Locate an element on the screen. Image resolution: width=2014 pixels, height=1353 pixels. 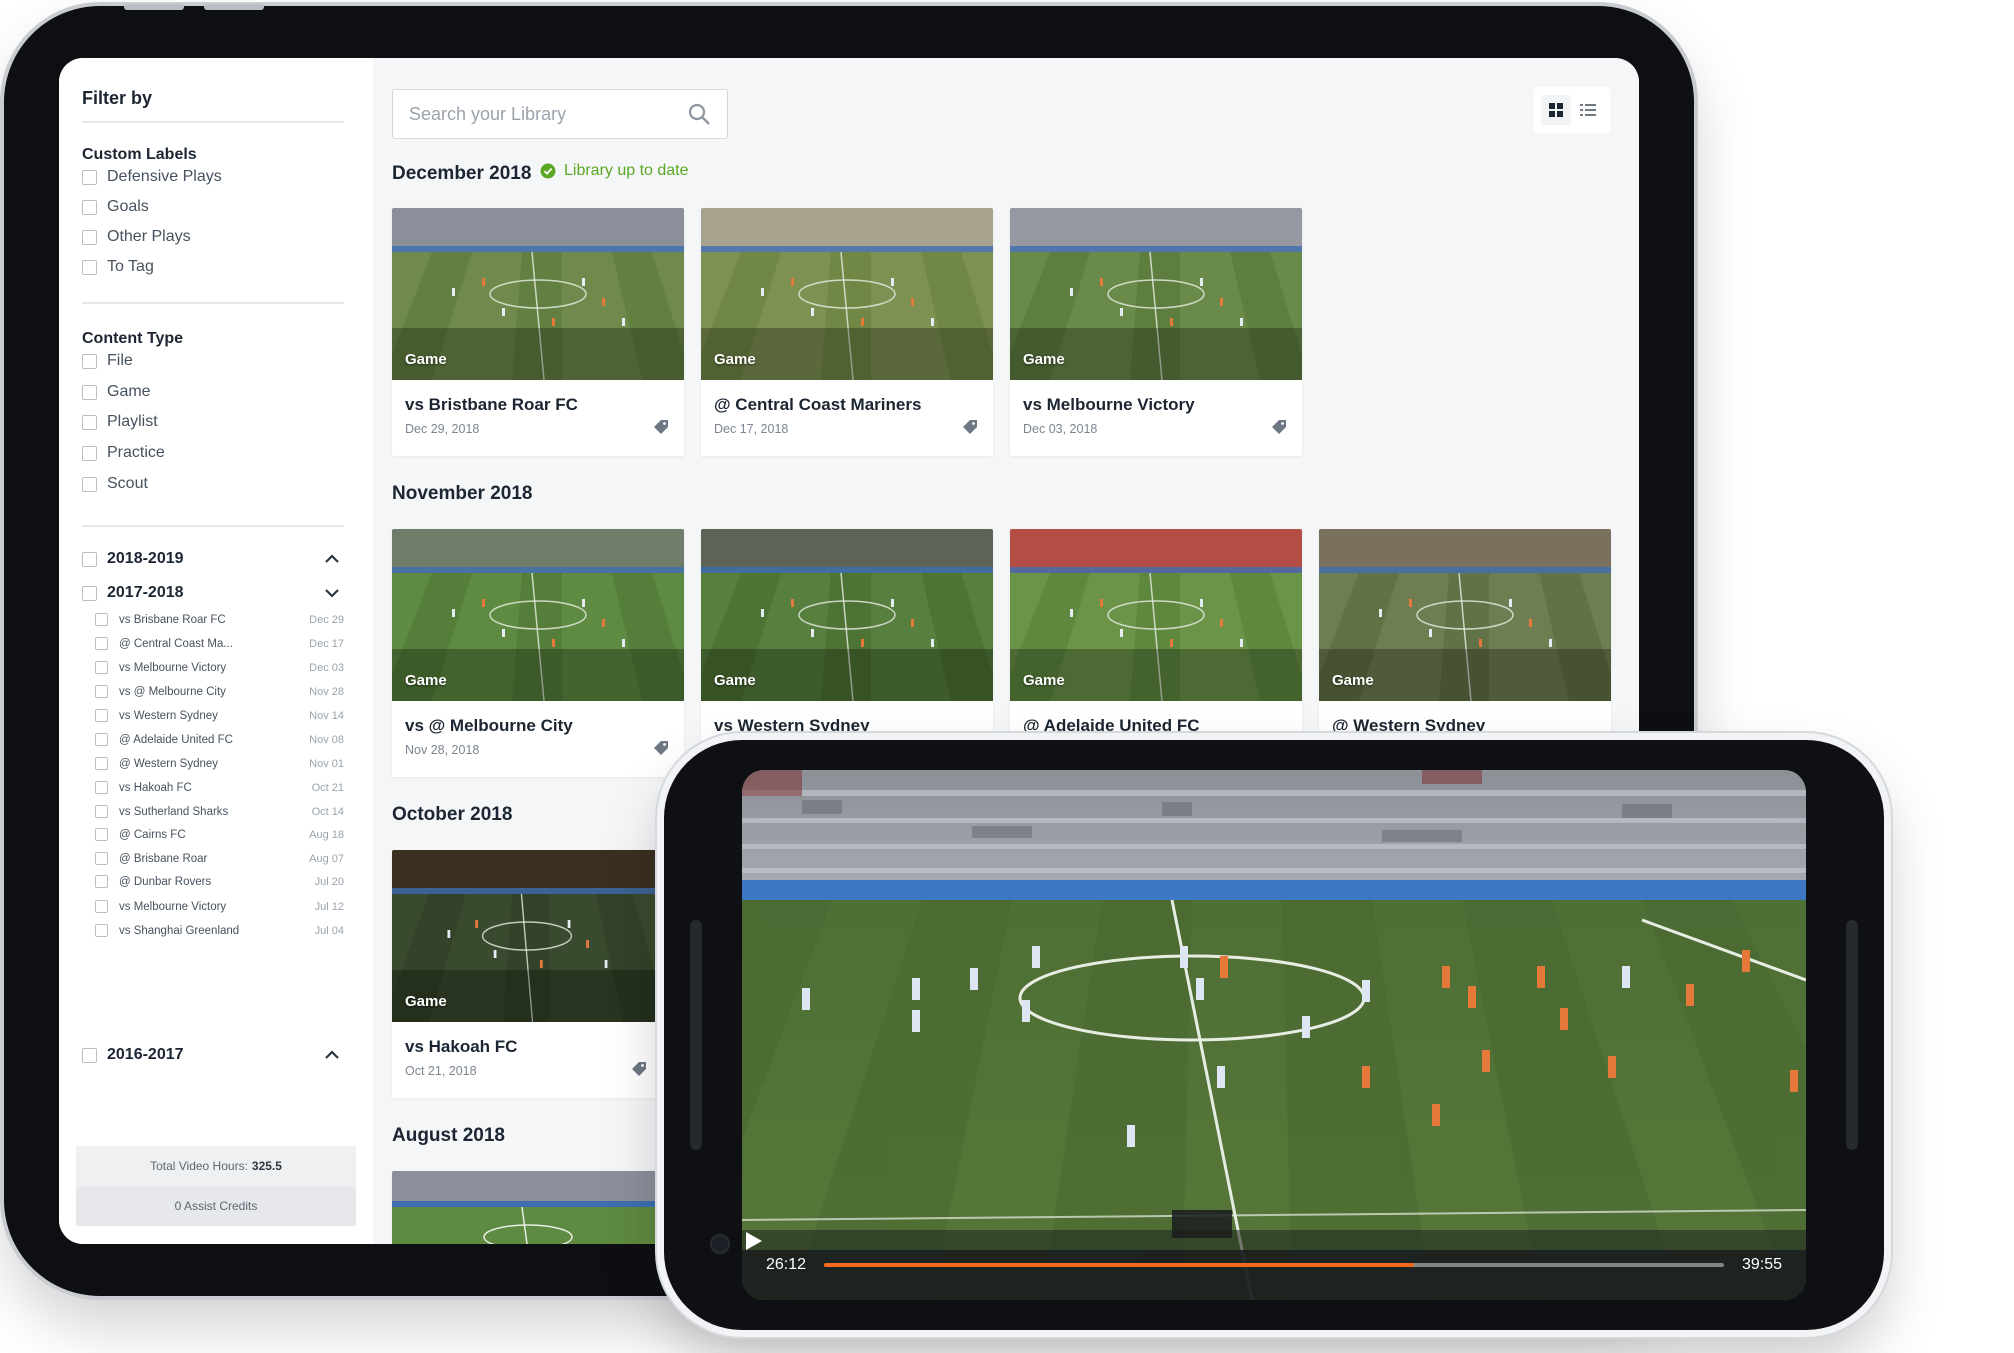
filter-other-plays: Other Plays is located at coordinates (136, 237).